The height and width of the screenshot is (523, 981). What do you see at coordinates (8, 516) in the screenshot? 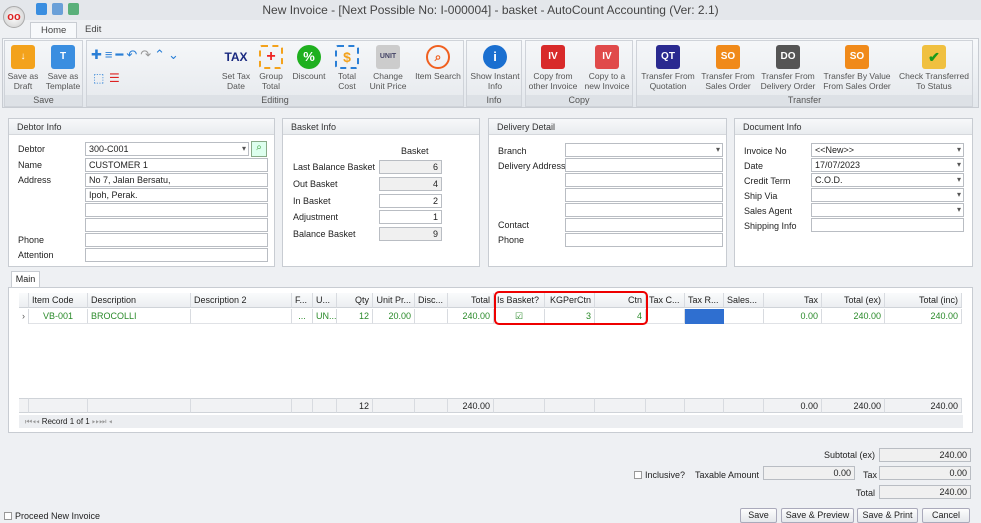
I see `proceed-new-invoice-checkbox` at bounding box center [8, 516].